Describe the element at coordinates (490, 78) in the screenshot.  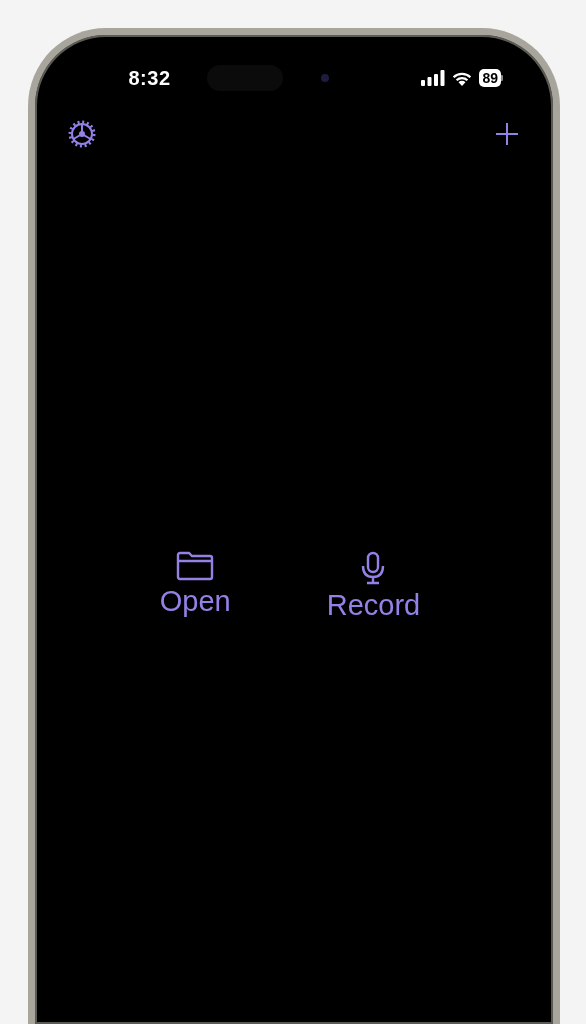
I see `battery-level: 89` at that location.